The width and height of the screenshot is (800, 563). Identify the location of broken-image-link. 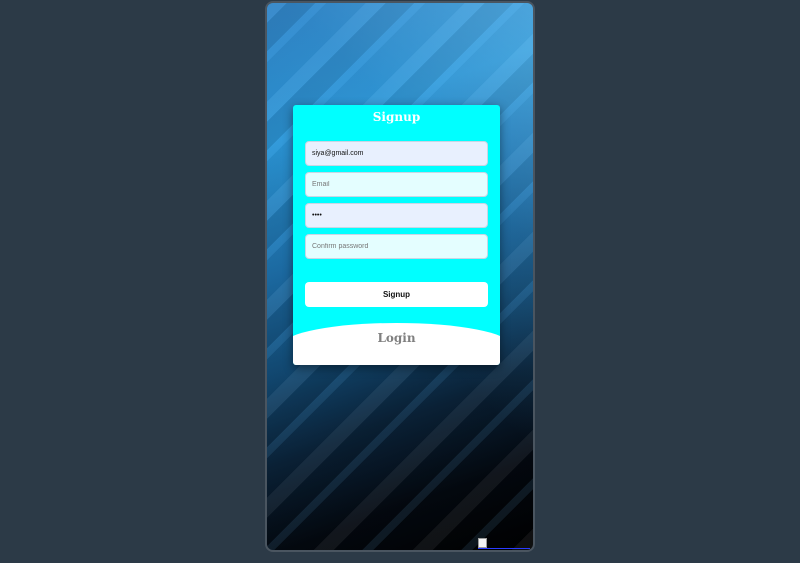
(504, 543).